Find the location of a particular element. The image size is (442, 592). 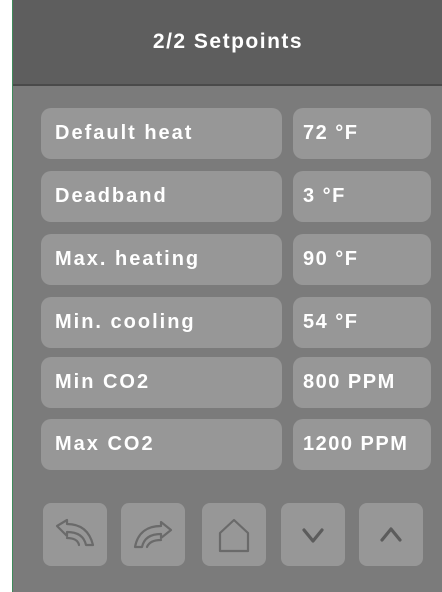

setpoint-label-button: Min. cooling is located at coordinates (161, 322).